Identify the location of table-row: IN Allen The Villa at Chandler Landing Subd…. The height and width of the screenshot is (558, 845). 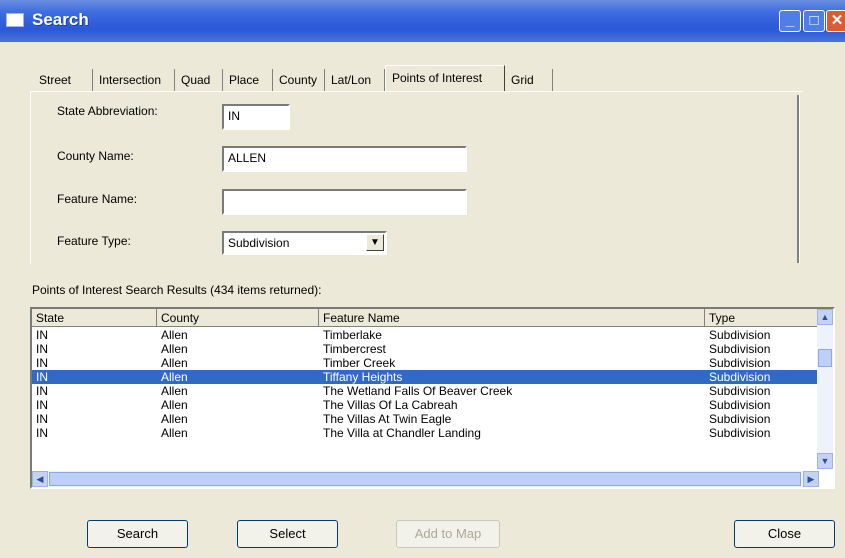
(425, 433).